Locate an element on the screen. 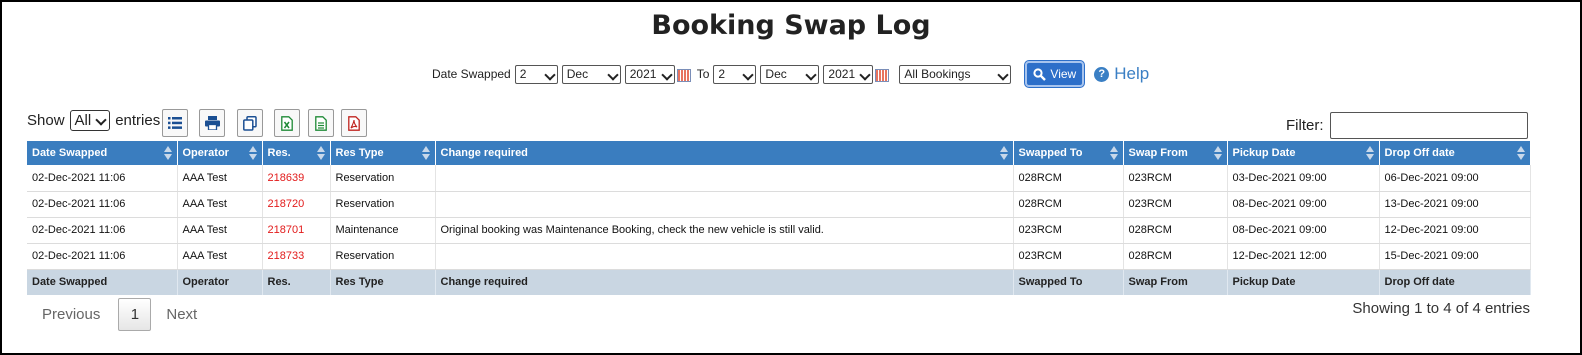 The width and height of the screenshot is (1582, 355). view-button: View is located at coordinates (1055, 74).